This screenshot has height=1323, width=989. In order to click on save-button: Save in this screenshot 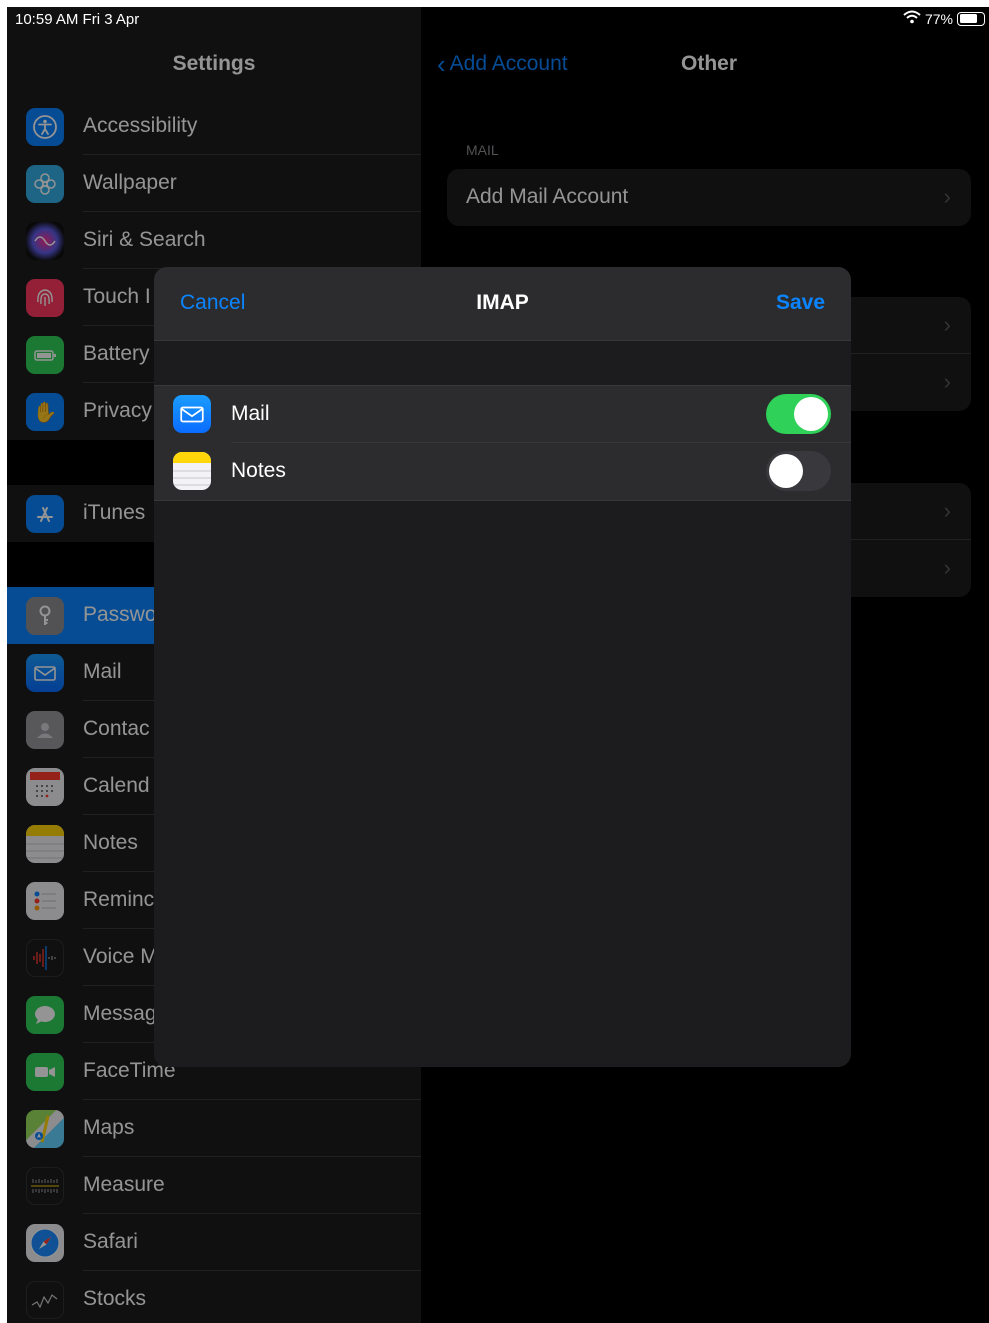, I will do `click(800, 303)`.